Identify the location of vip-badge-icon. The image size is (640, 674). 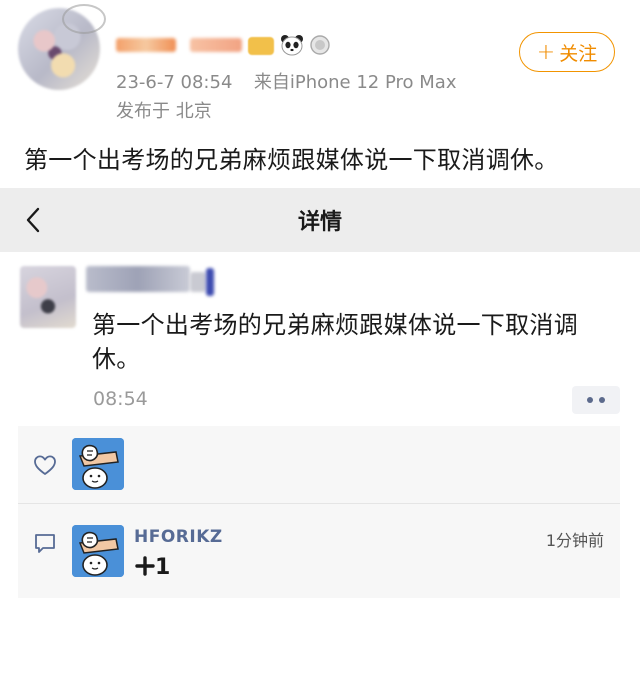
(261, 46).